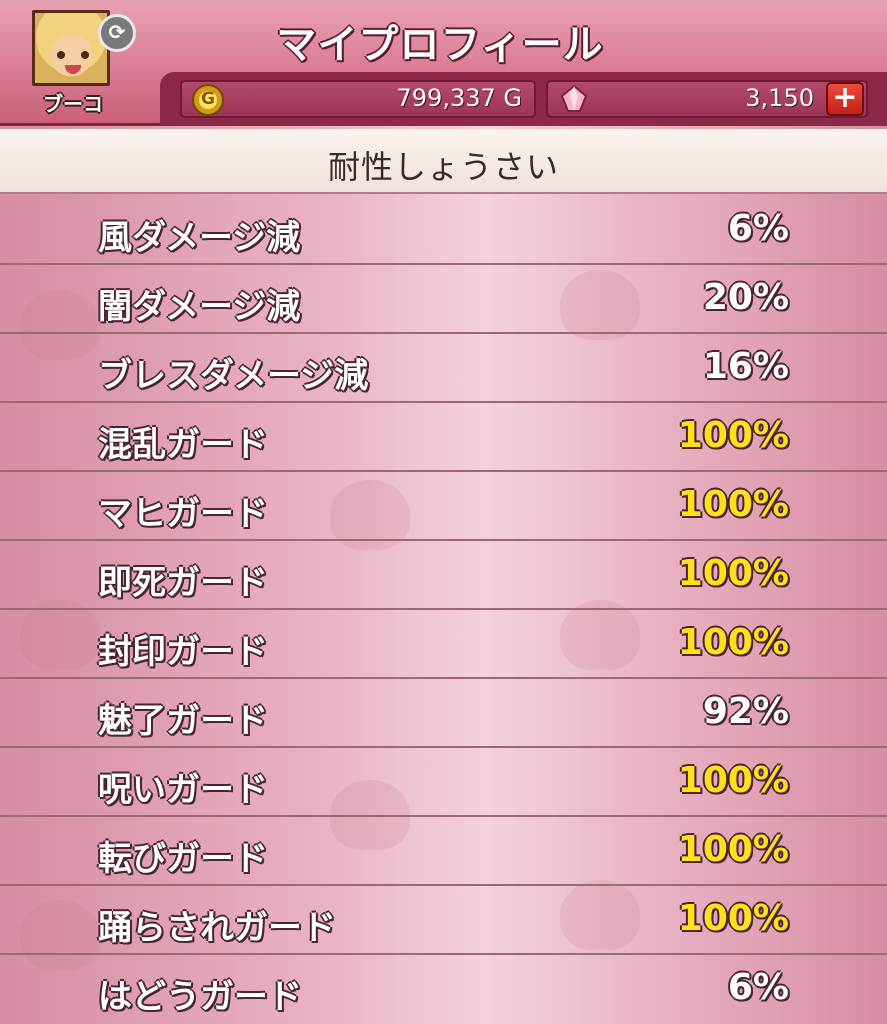 The height and width of the screenshot is (1024, 887). What do you see at coordinates (443, 368) in the screenshot?
I see `list-item: ブレスダメージ減 16%` at bounding box center [443, 368].